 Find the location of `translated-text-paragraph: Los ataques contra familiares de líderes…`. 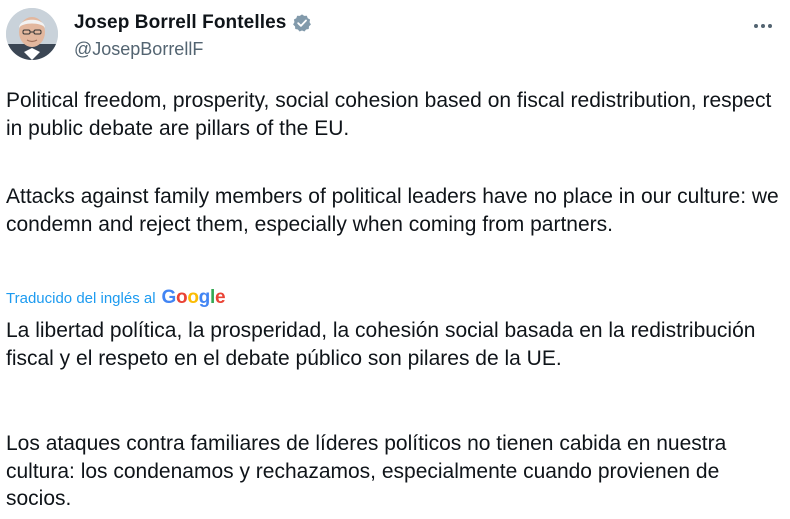

translated-text-paragraph: Los ataques contra familiares de líderes… is located at coordinates (369, 471).